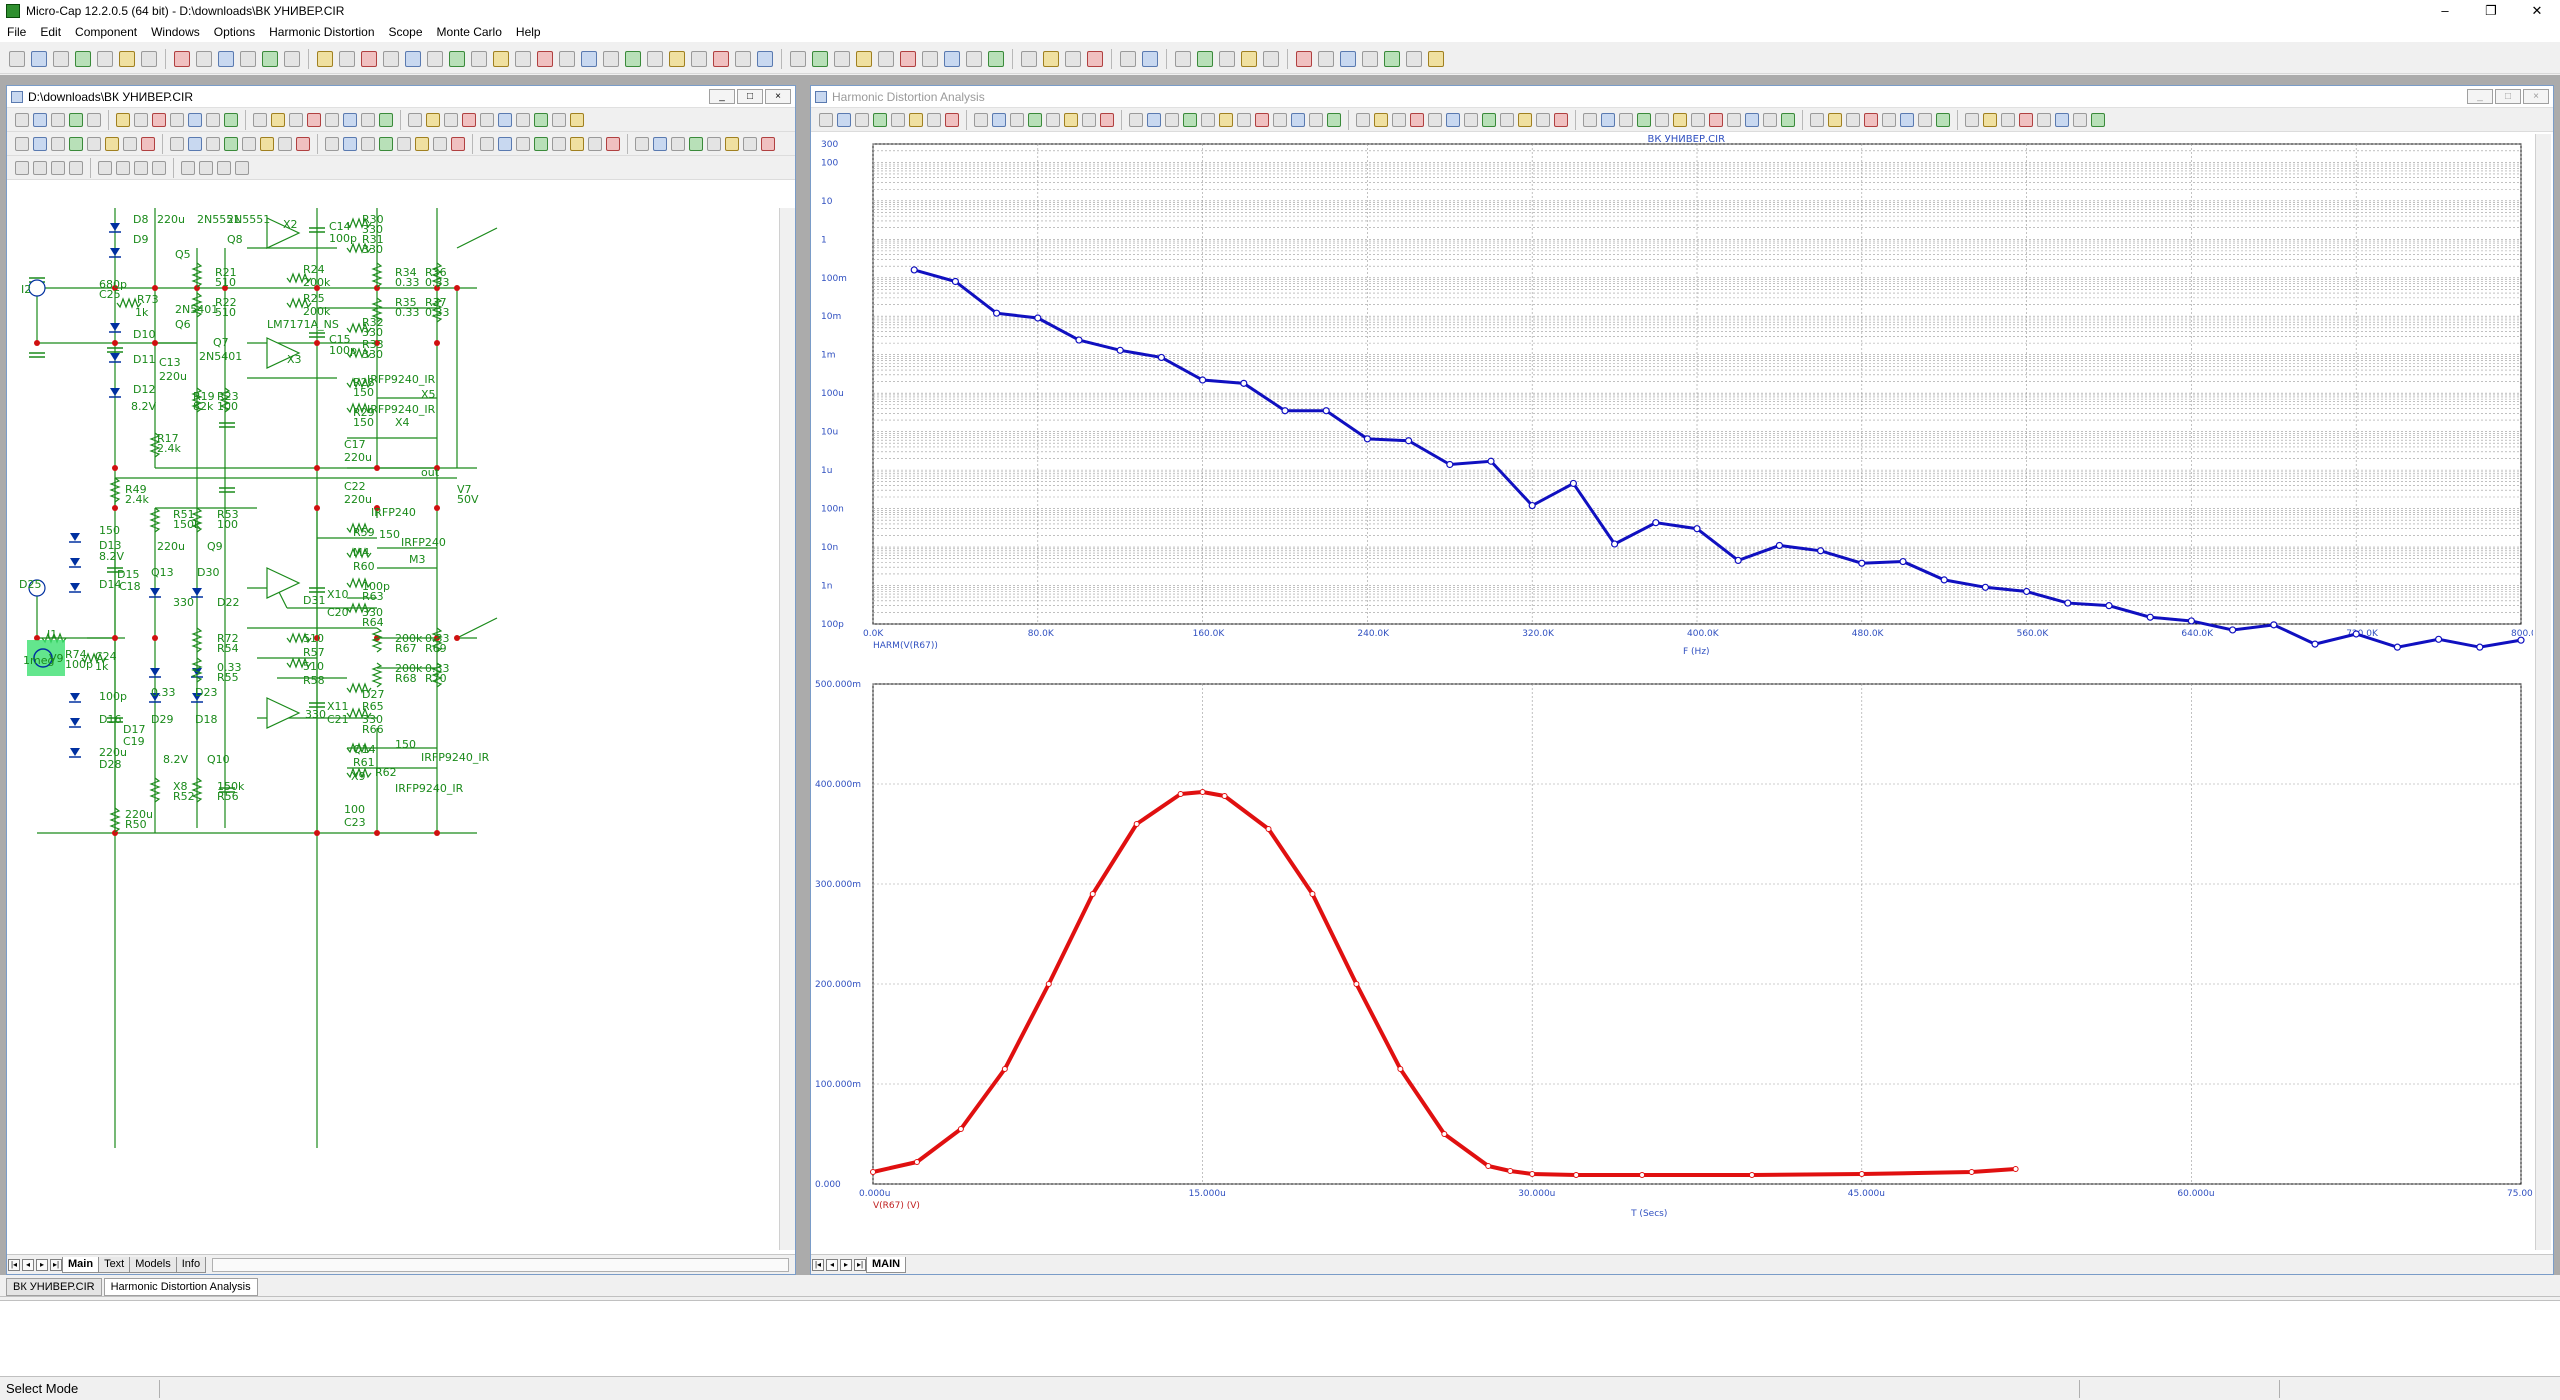 The image size is (2560, 1400). What do you see at coordinates (722, 96) in the screenshot?
I see `schematic-minimize-button: _` at bounding box center [722, 96].